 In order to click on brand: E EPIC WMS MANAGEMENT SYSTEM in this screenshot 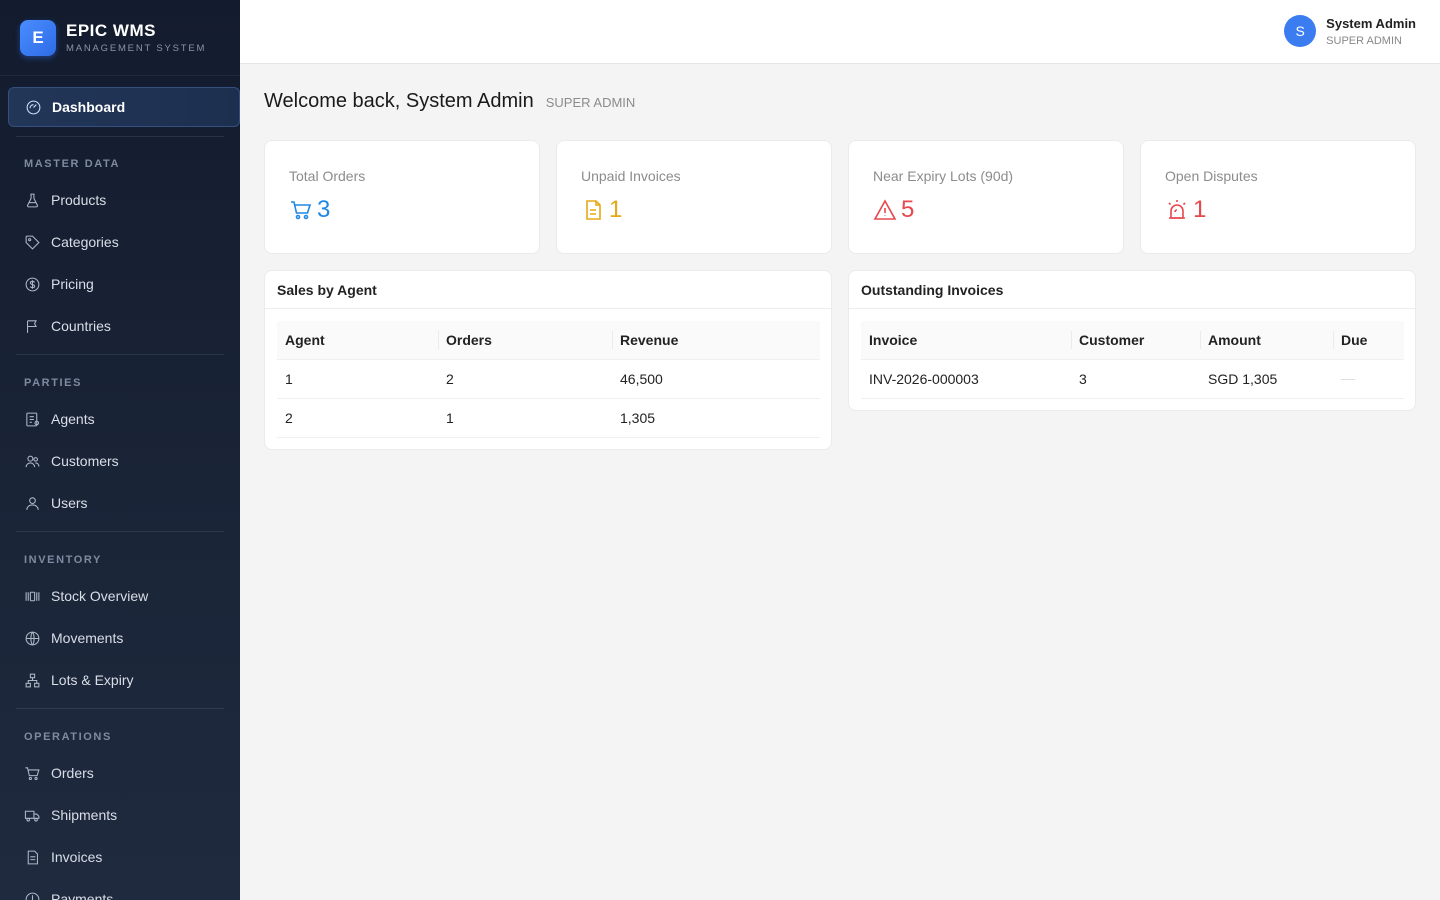, I will do `click(120, 38)`.